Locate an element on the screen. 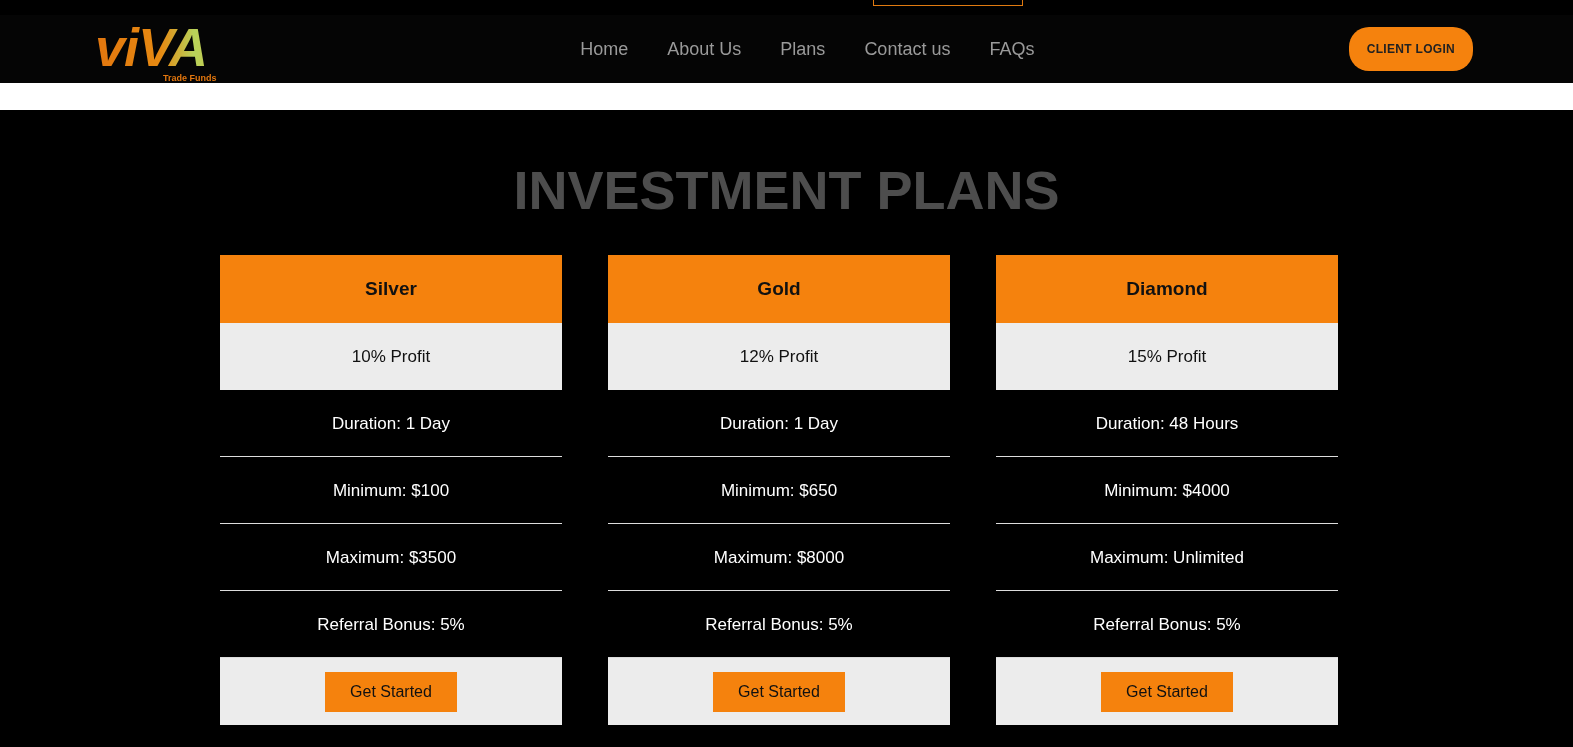  nav-link: FAQs is located at coordinates (1012, 49).